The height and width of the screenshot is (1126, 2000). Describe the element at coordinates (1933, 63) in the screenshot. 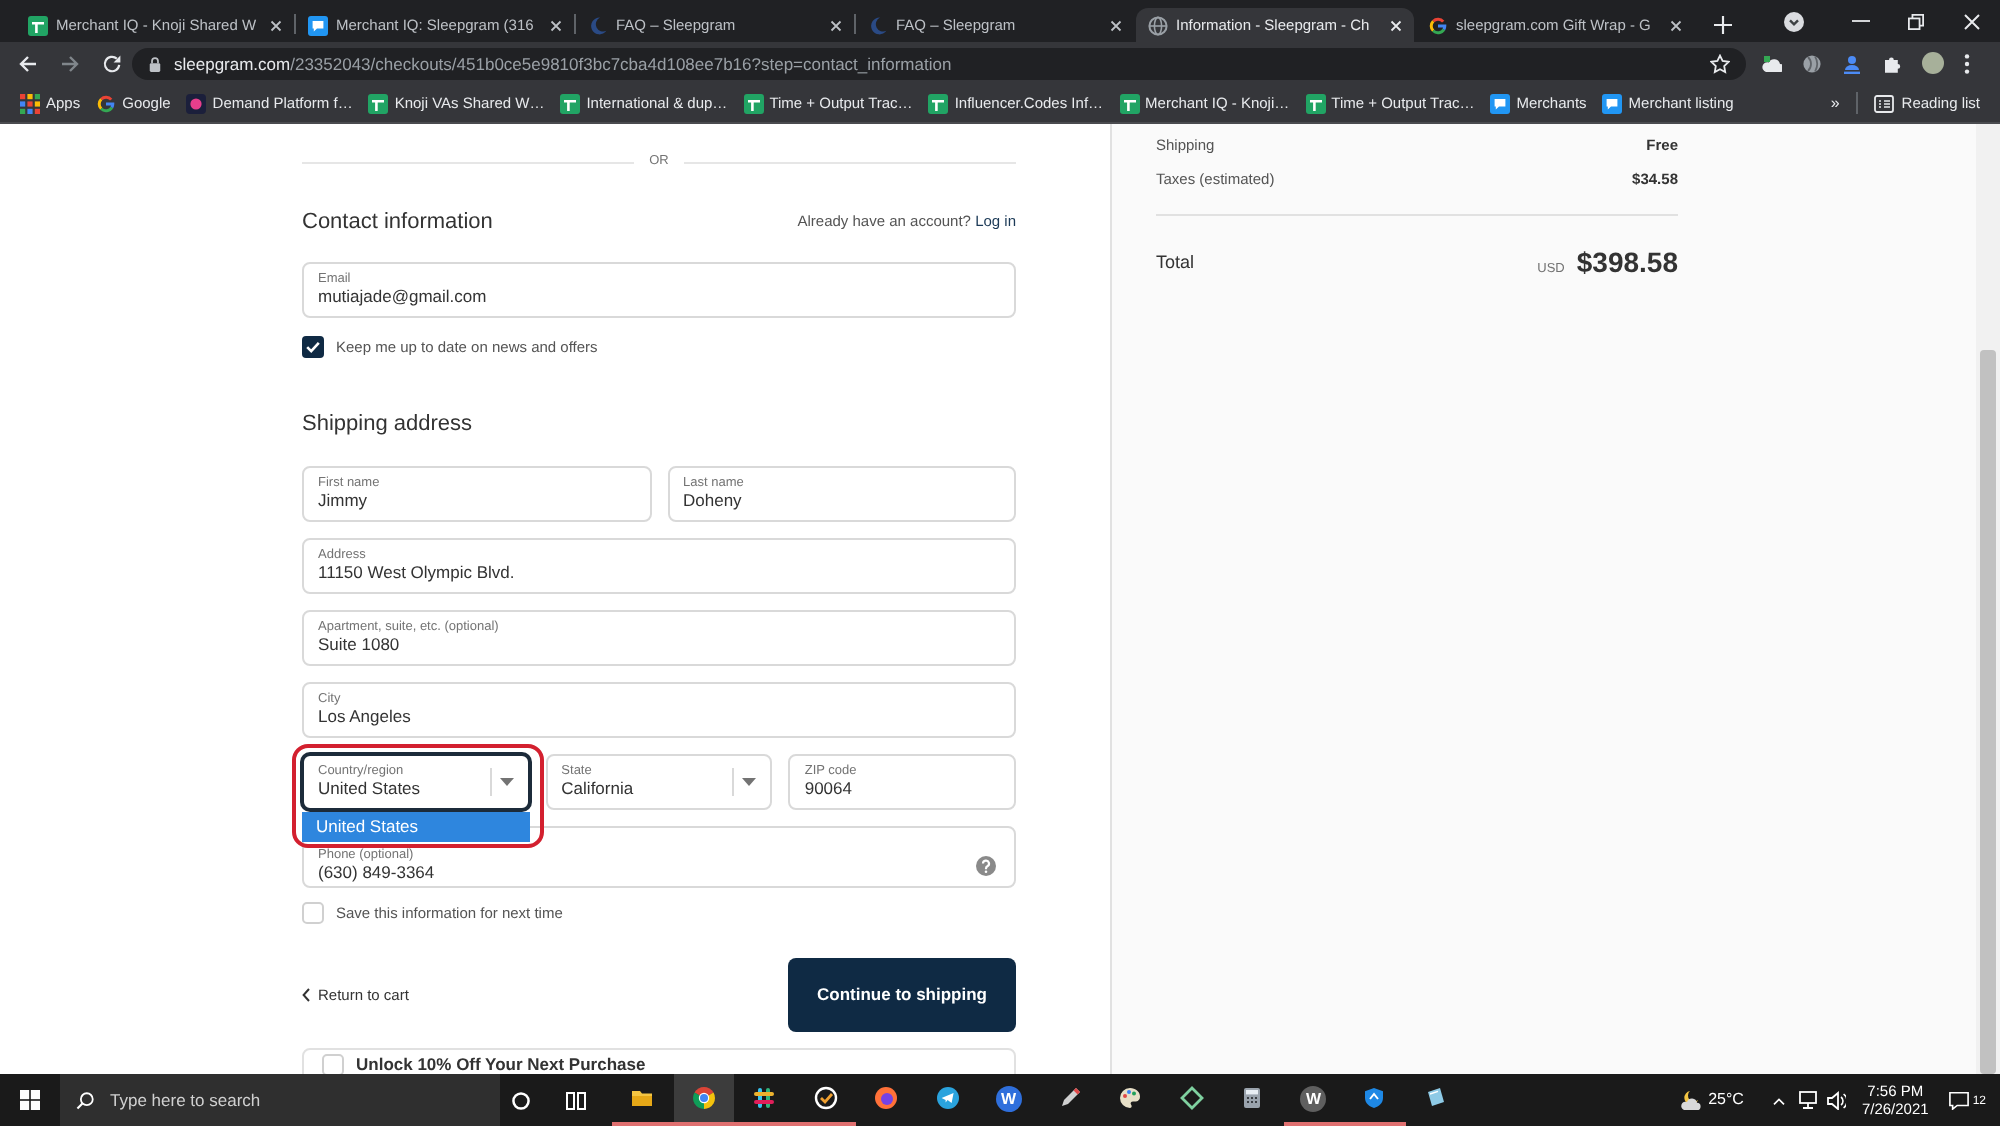

I see `avatar-icon` at that location.